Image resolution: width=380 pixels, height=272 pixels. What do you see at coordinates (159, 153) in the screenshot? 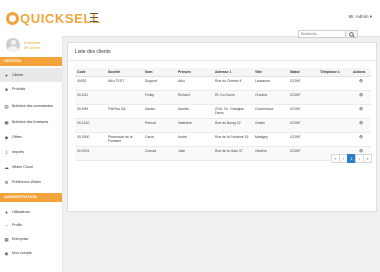
I see `cell-nom: Conrad` at bounding box center [159, 153].